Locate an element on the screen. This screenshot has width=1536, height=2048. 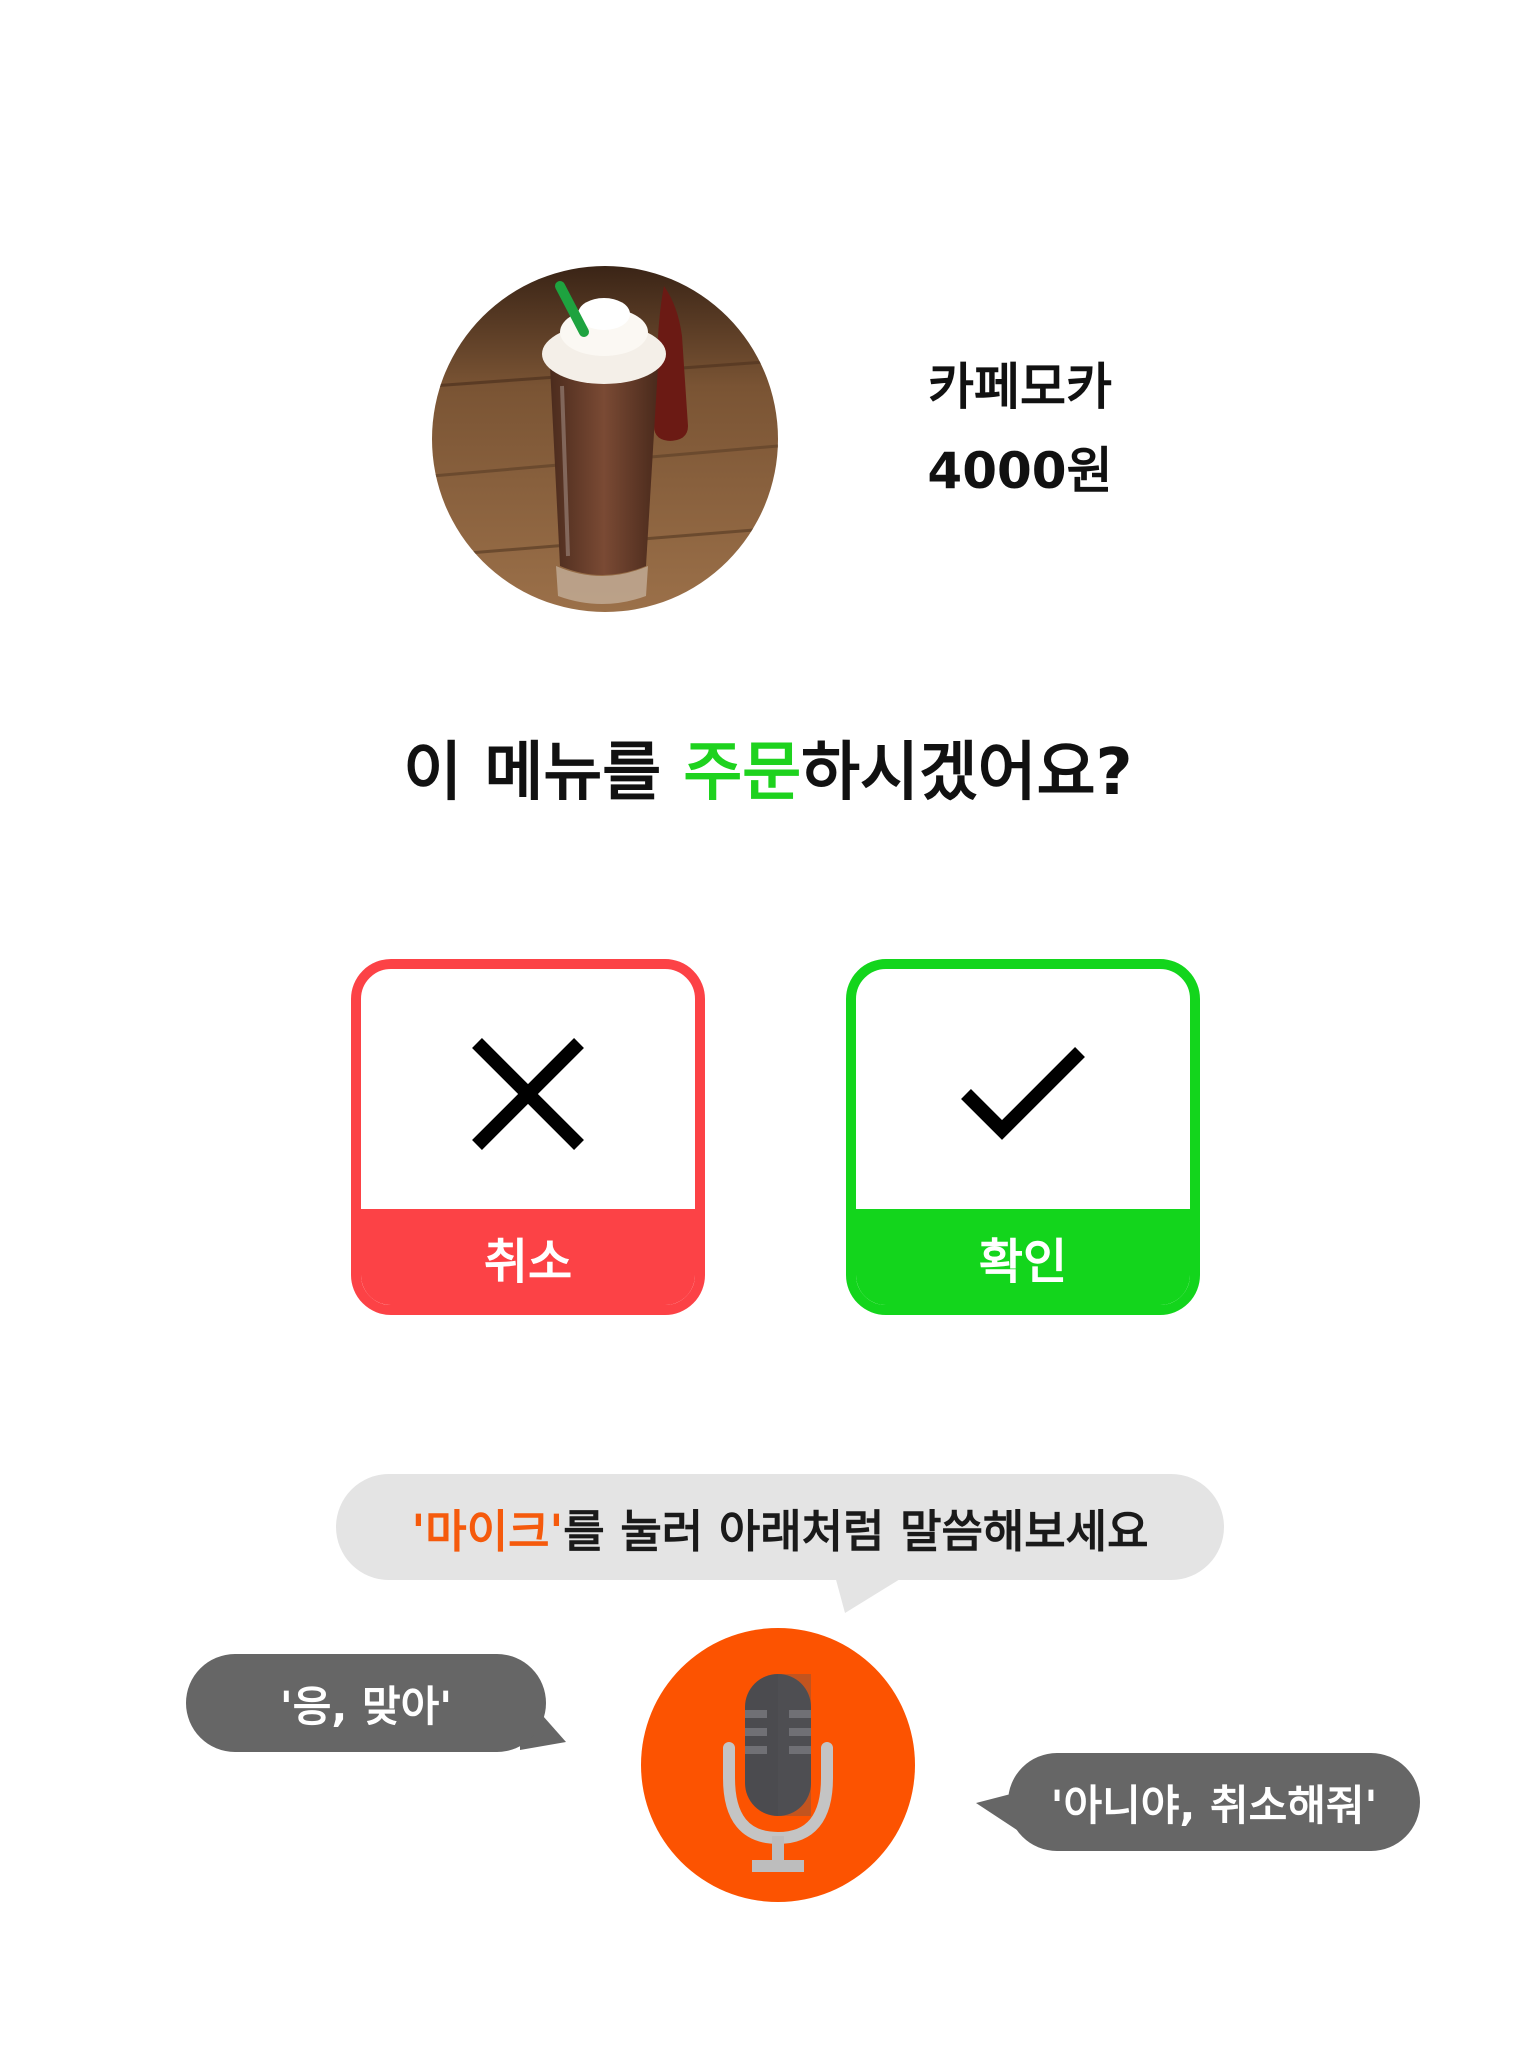
hint-bubble-tail is located at coordinates (870, 1594).